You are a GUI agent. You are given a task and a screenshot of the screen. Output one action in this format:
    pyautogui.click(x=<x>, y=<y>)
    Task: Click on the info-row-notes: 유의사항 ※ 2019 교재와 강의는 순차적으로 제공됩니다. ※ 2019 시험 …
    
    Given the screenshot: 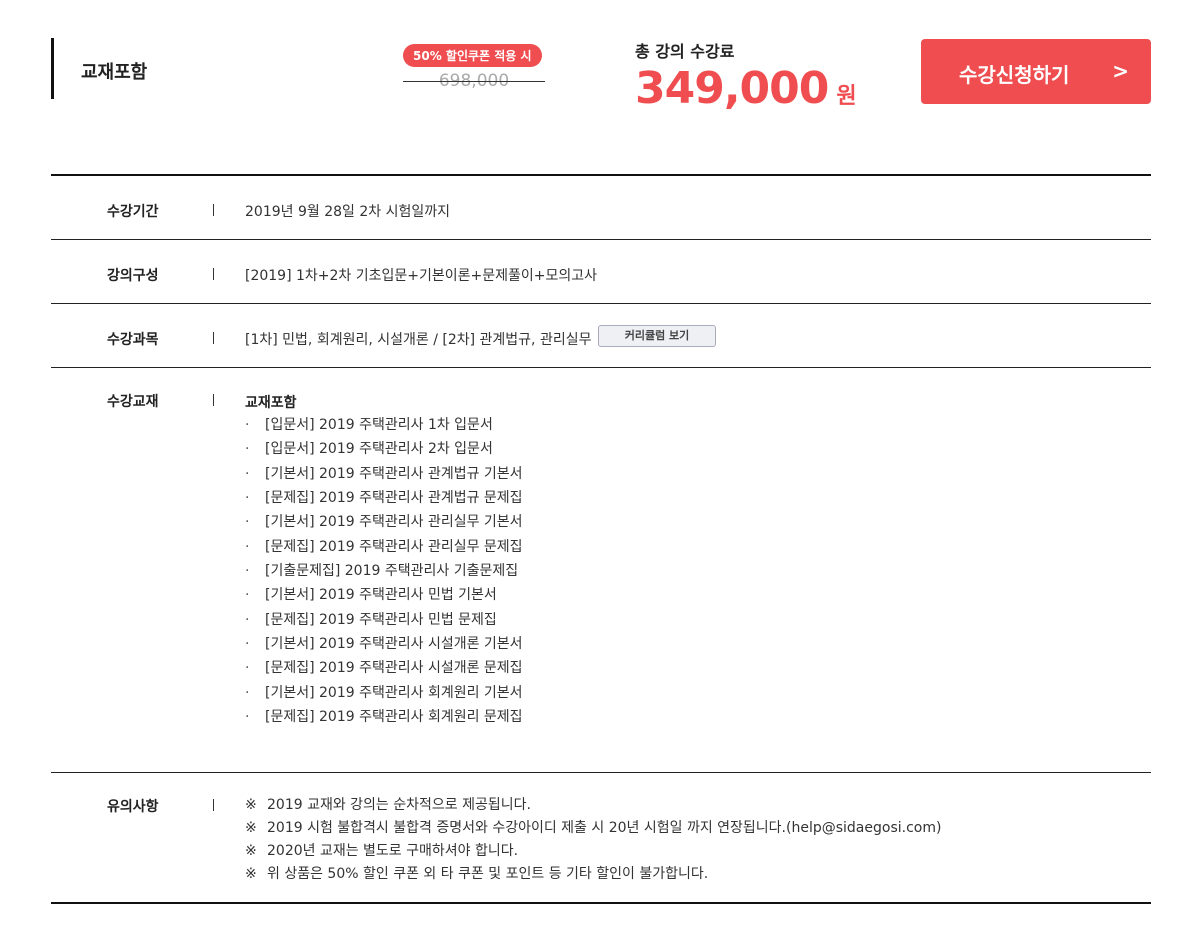 What is the action you would take?
    pyautogui.click(x=601, y=837)
    